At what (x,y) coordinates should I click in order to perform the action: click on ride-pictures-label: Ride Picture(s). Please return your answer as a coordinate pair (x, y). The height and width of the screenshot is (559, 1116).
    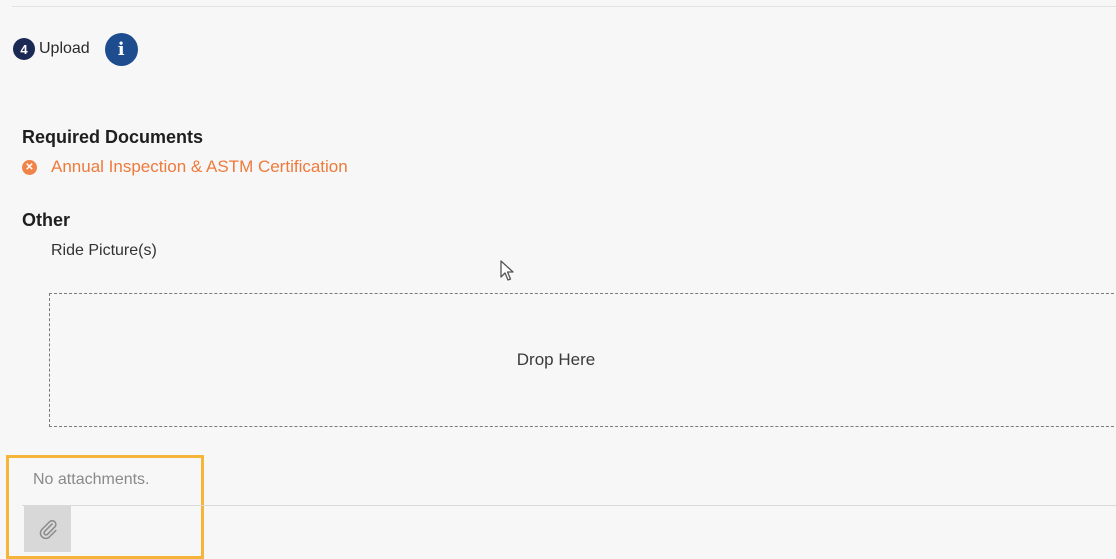
    Looking at the image, I should click on (104, 250).